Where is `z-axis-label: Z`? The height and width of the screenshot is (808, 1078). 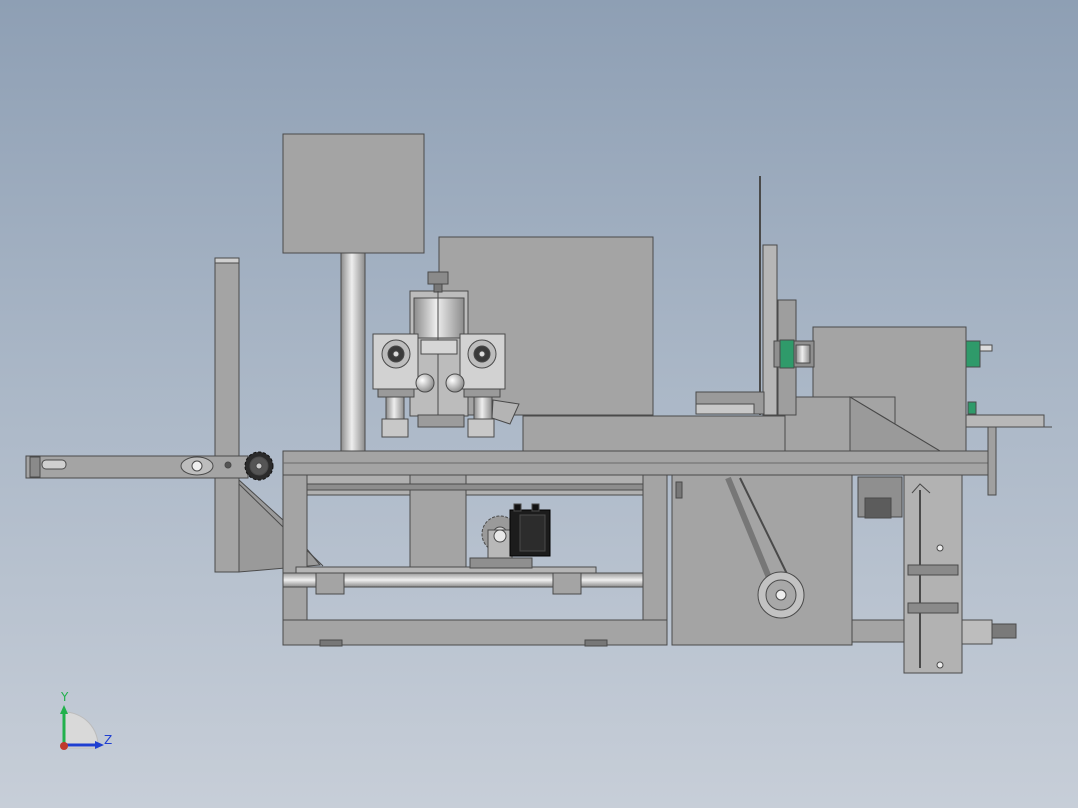 z-axis-label: Z is located at coordinates (108, 740).